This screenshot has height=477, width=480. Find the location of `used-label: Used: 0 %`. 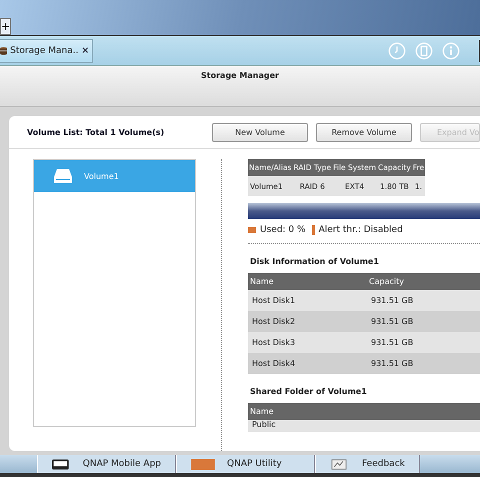

used-label: Used: 0 % is located at coordinates (283, 230).